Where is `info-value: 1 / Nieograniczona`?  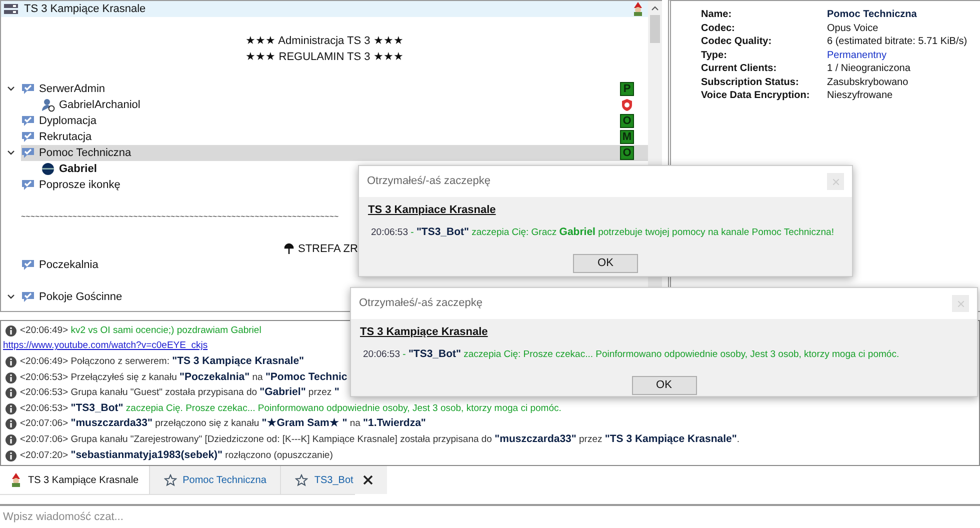 info-value: 1 / Nieograniczona is located at coordinates (868, 69).